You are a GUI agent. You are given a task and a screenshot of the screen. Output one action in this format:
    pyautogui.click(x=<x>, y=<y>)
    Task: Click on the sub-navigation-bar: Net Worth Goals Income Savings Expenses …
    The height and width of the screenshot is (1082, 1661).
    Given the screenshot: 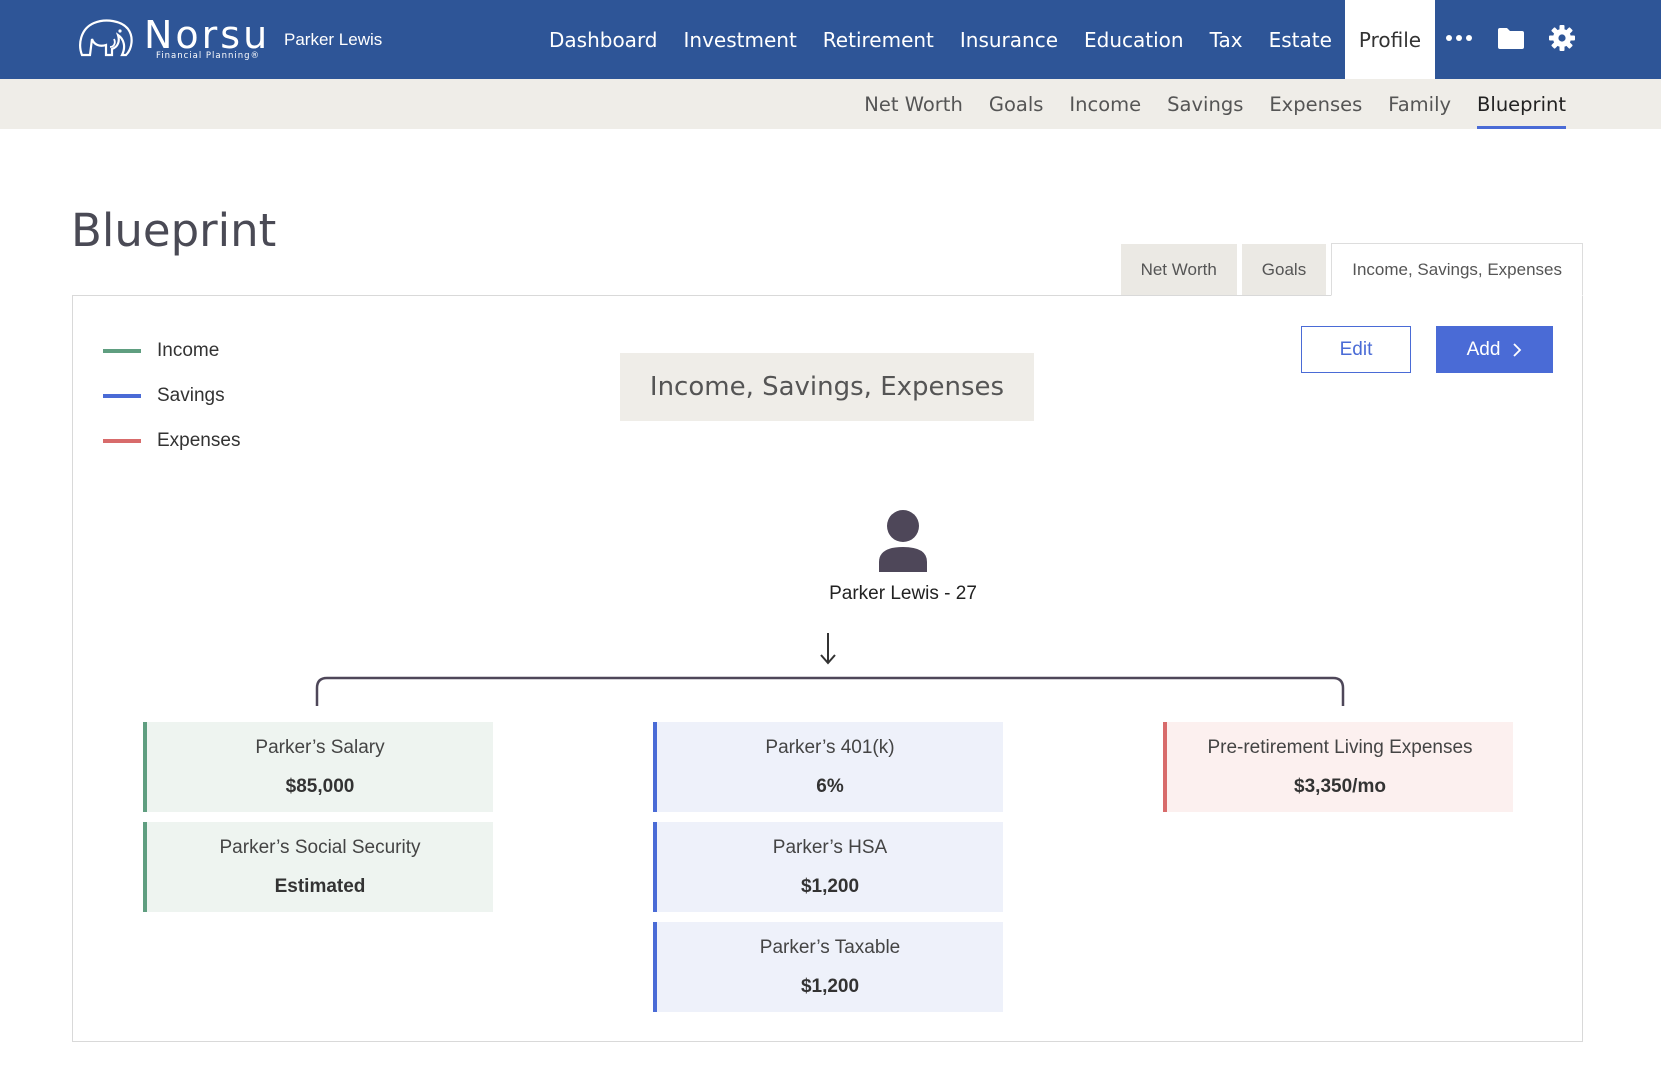 What is the action you would take?
    pyautogui.click(x=830, y=104)
    